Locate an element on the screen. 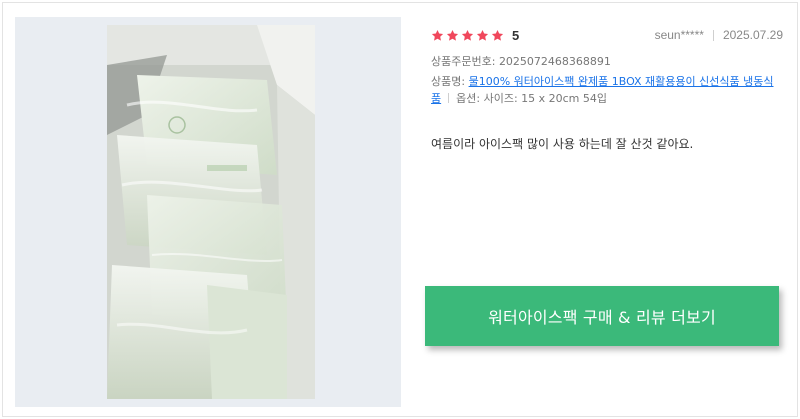  star-rating is located at coordinates (467, 35).